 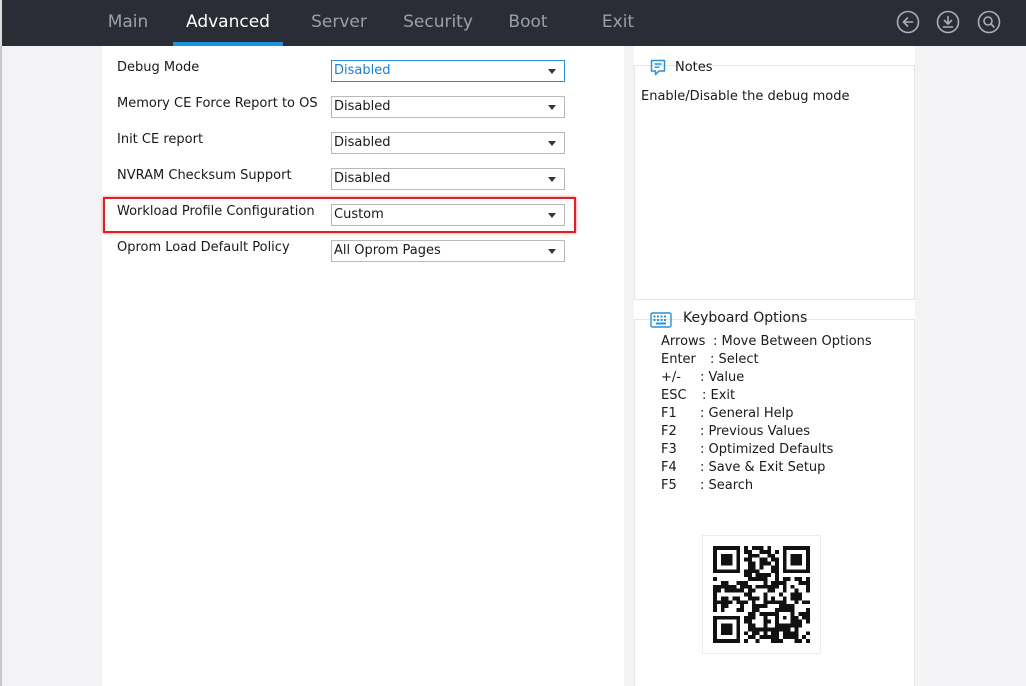 I want to click on key-line: F5 : Search, so click(x=707, y=485).